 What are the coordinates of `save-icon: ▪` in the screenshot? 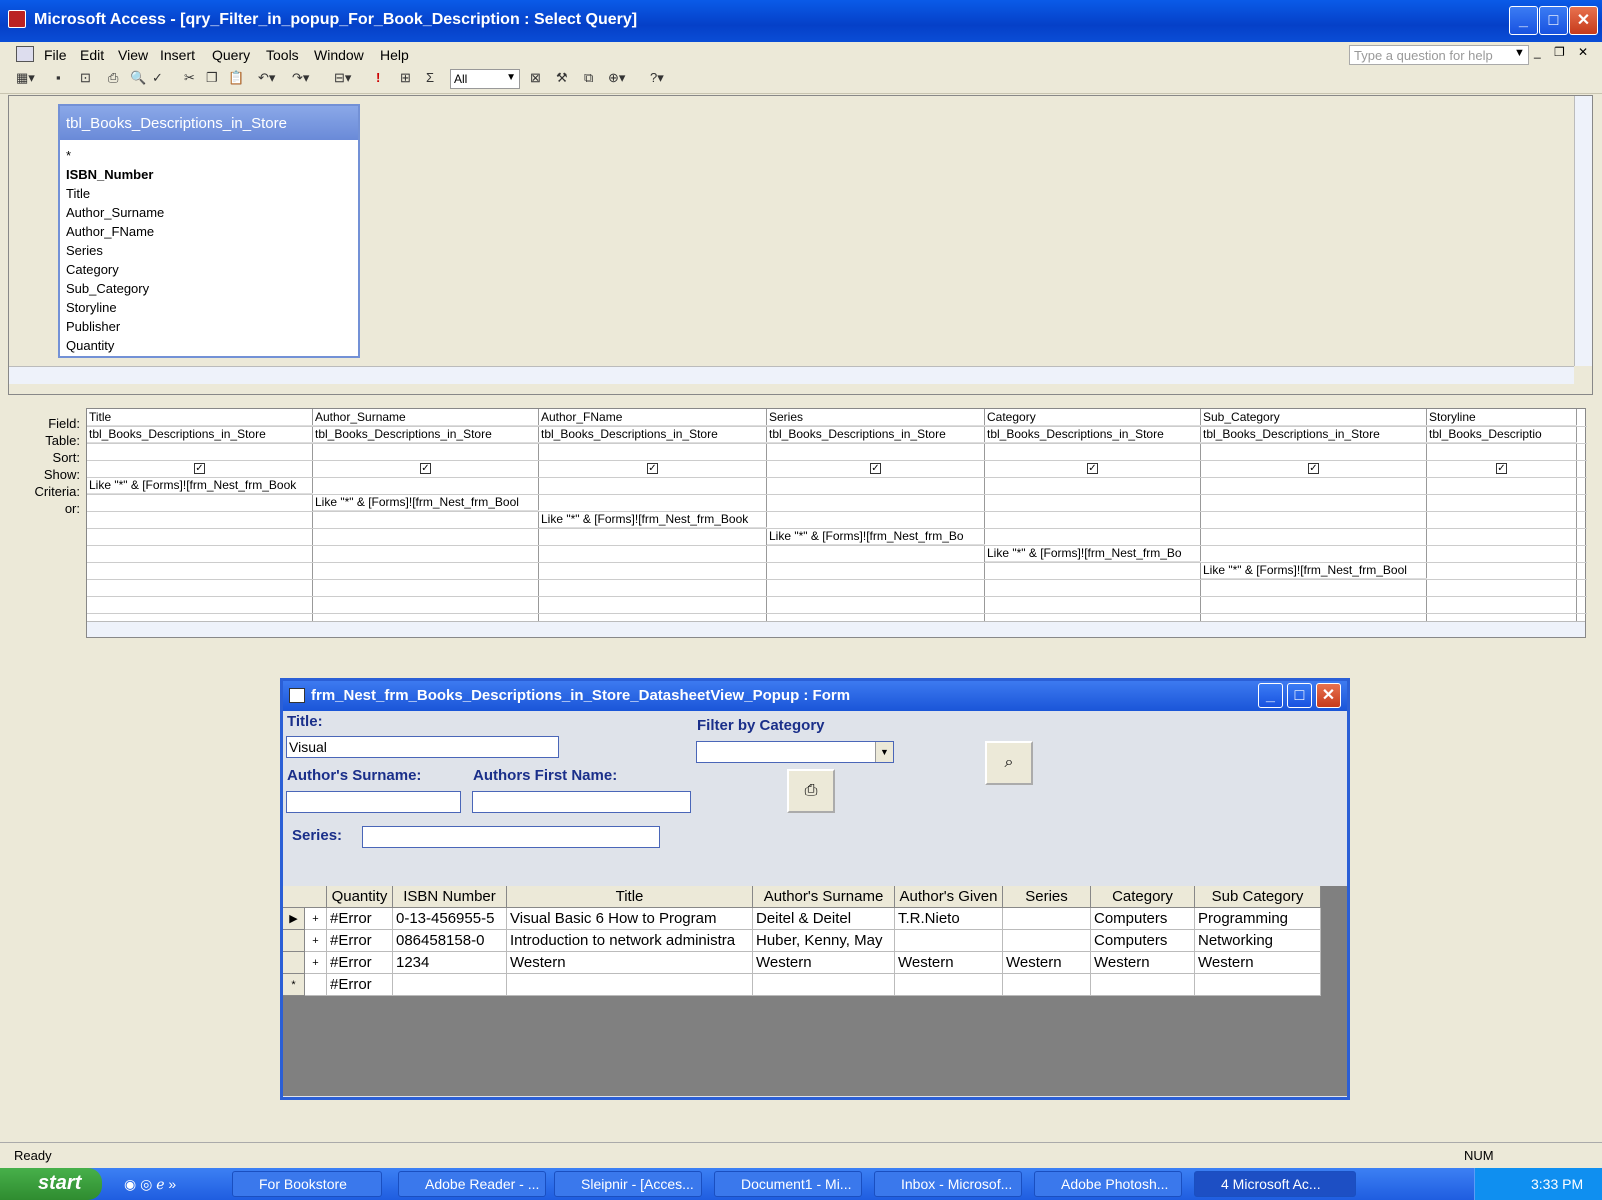 It's located at (58, 77).